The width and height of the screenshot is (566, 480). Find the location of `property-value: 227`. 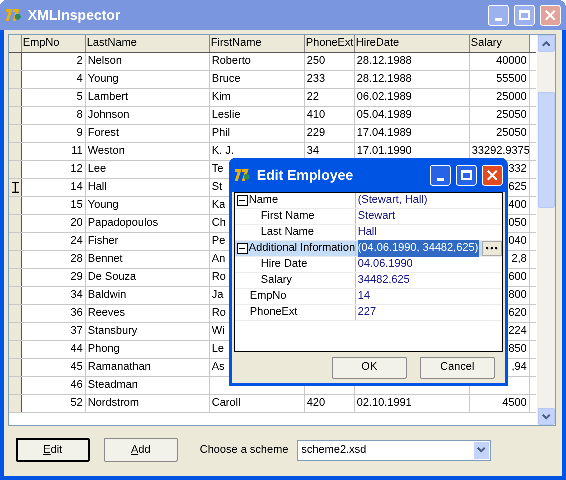

property-value: 227 is located at coordinates (367, 312).